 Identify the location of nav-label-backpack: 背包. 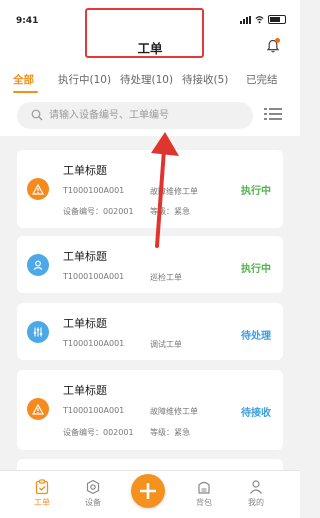
(204, 502).